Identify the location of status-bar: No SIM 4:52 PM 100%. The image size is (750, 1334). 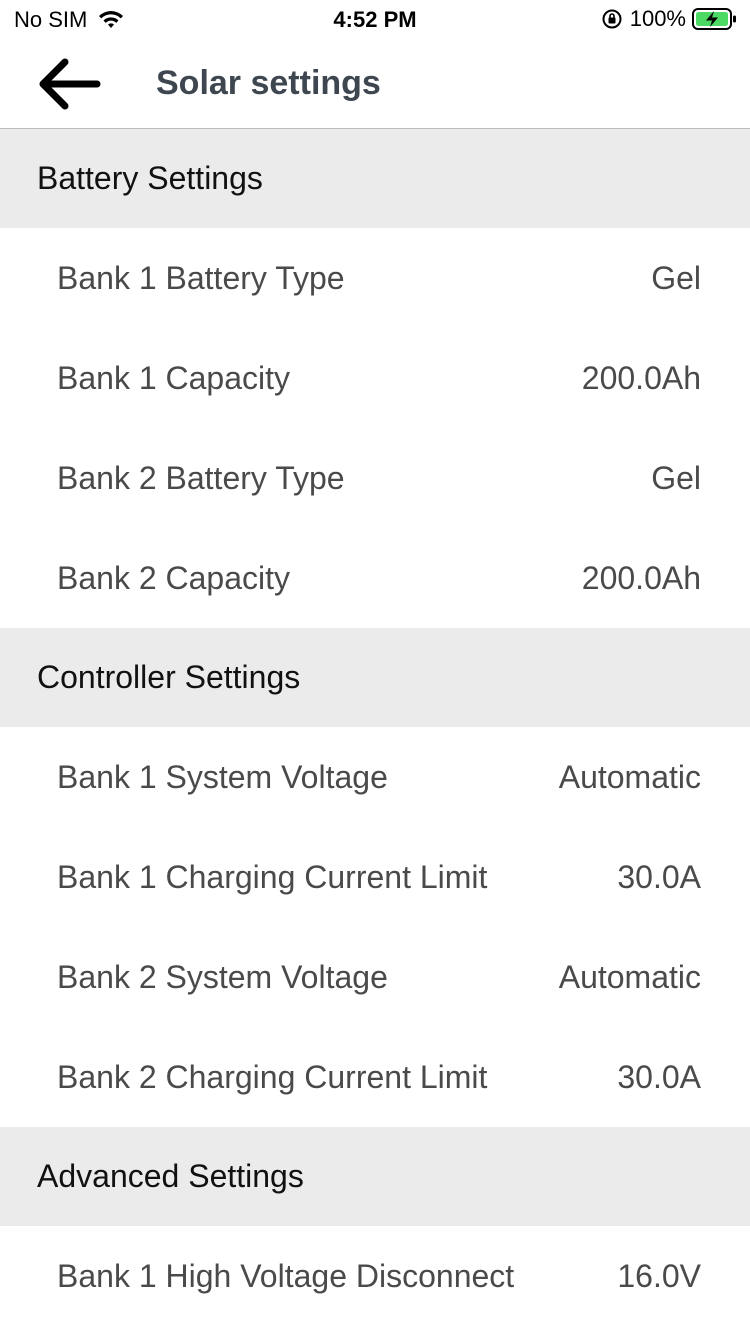
(375, 20).